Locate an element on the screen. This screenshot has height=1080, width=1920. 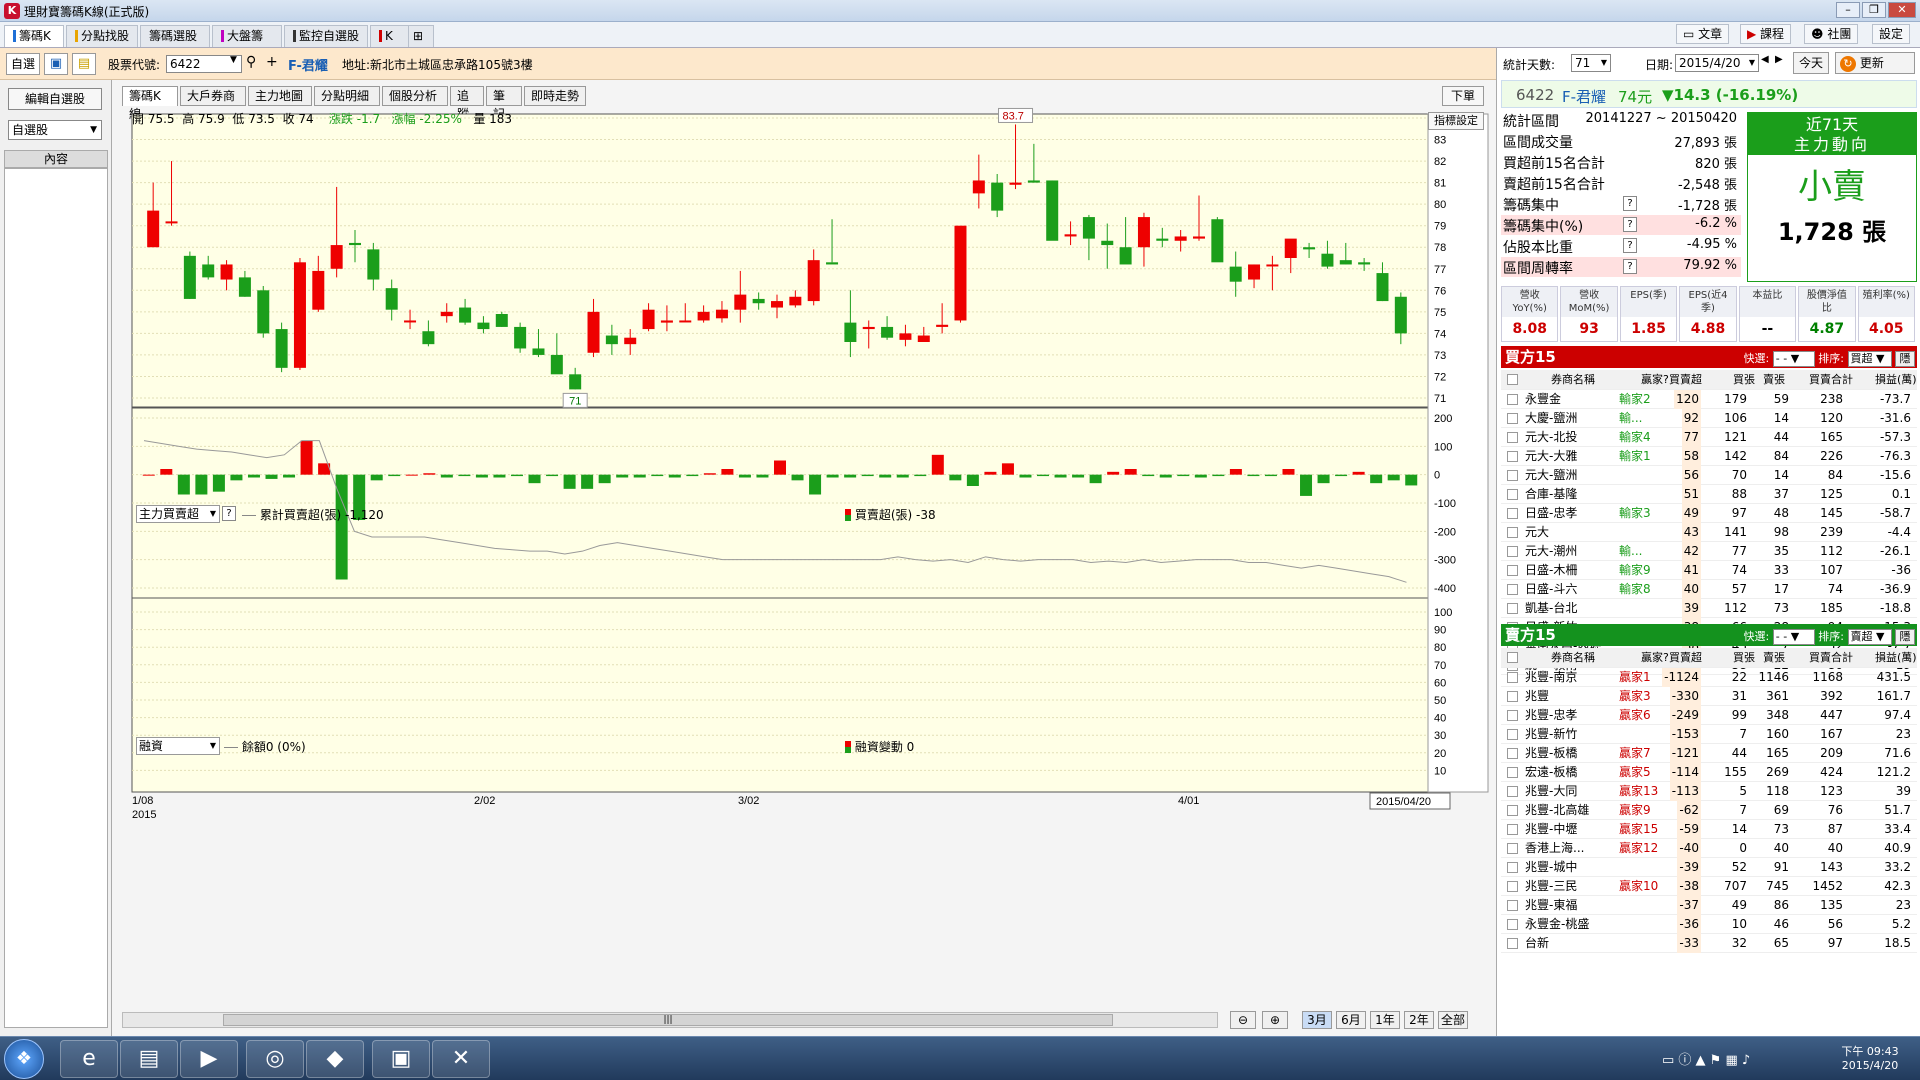
article-button: ▭ 文章 is located at coordinates (1703, 34).